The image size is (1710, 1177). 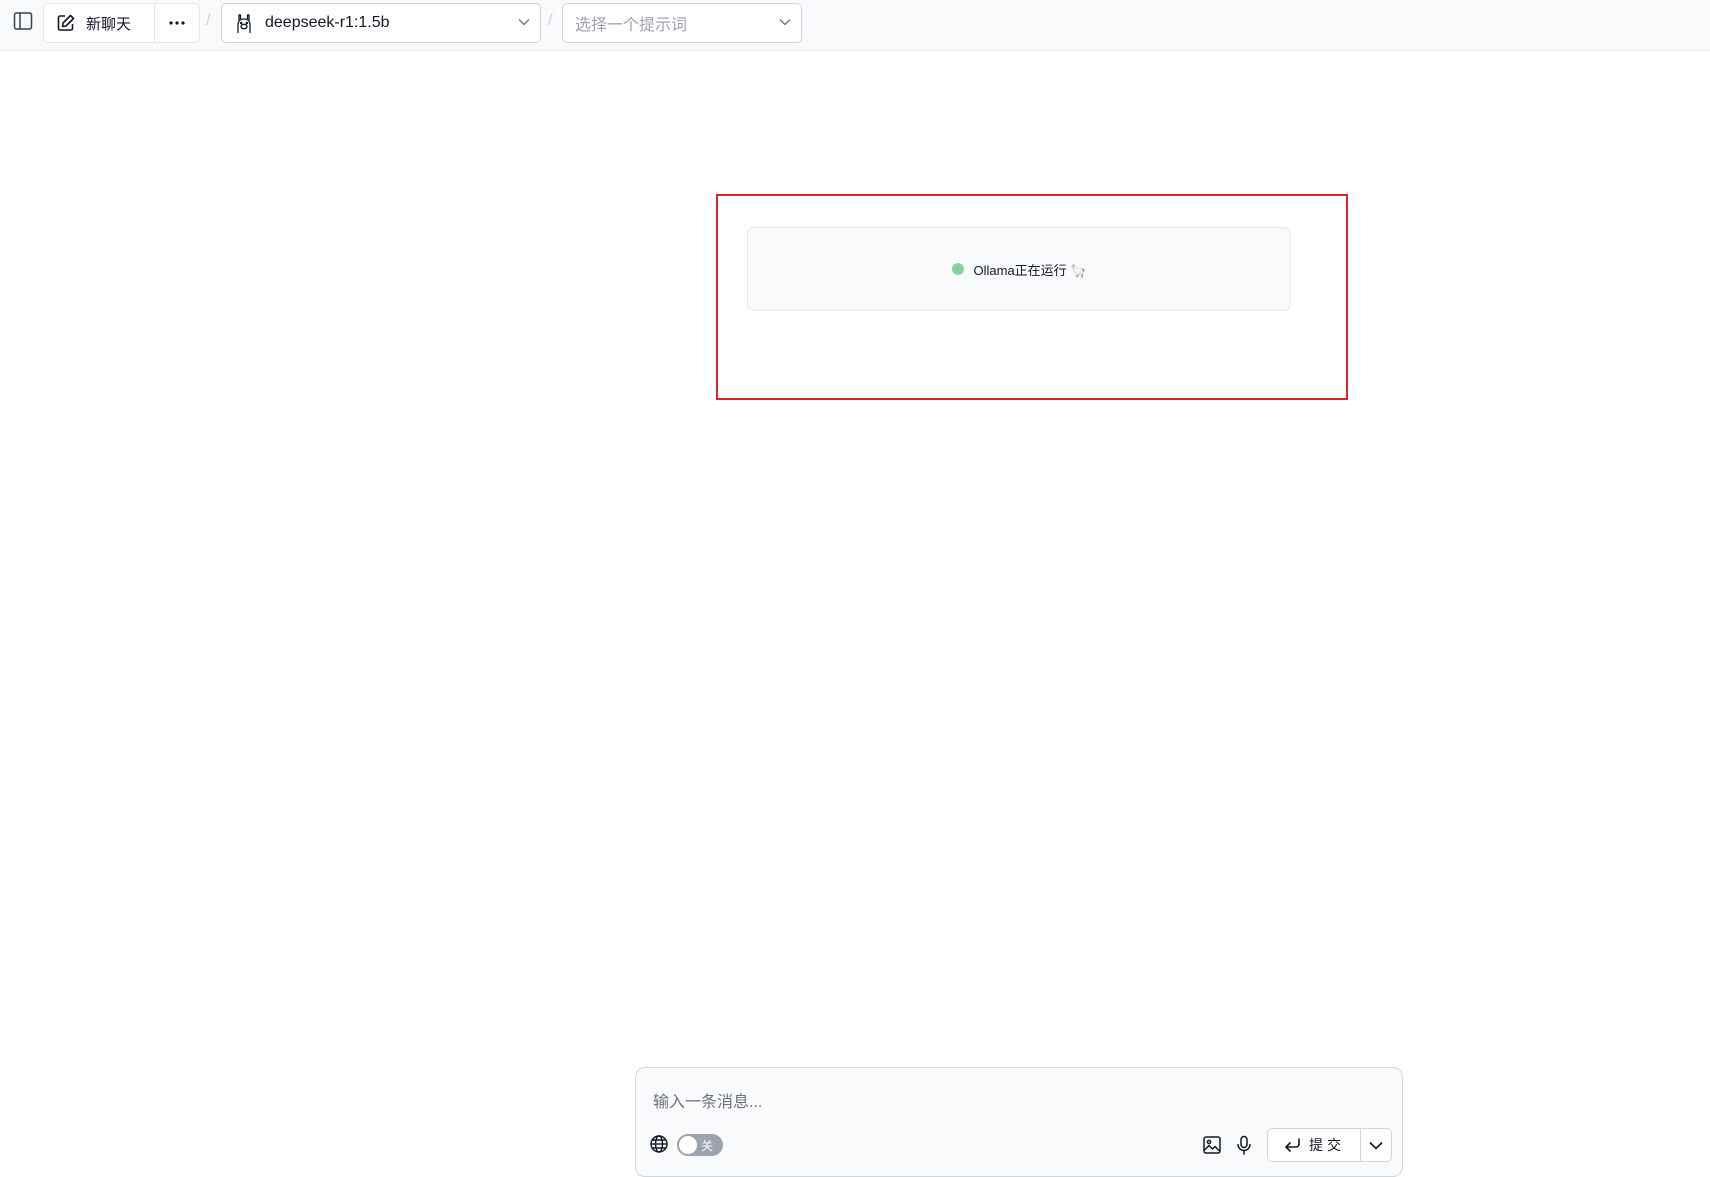 I want to click on prompt-select: 选择一个提示词, so click(x=682, y=23).